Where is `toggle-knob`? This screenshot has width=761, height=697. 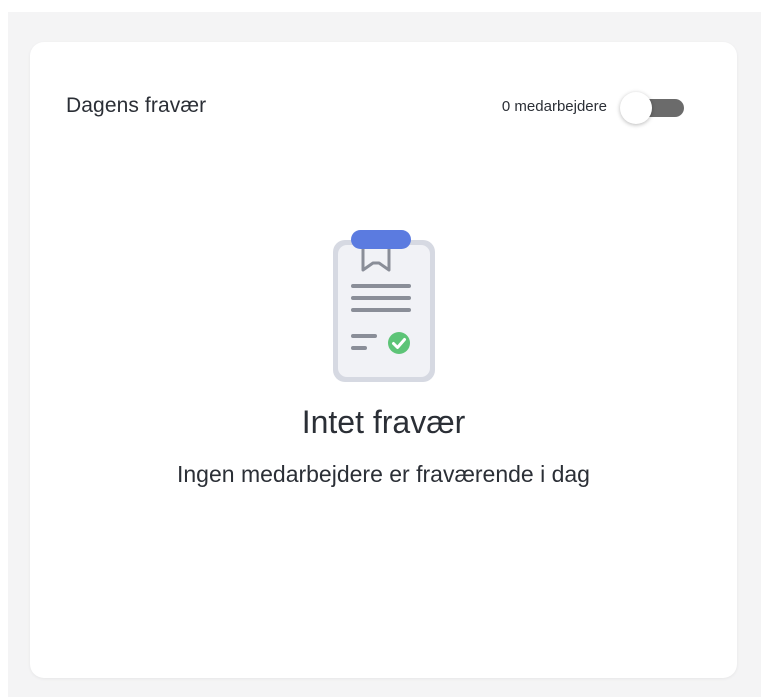
toggle-knob is located at coordinates (636, 108).